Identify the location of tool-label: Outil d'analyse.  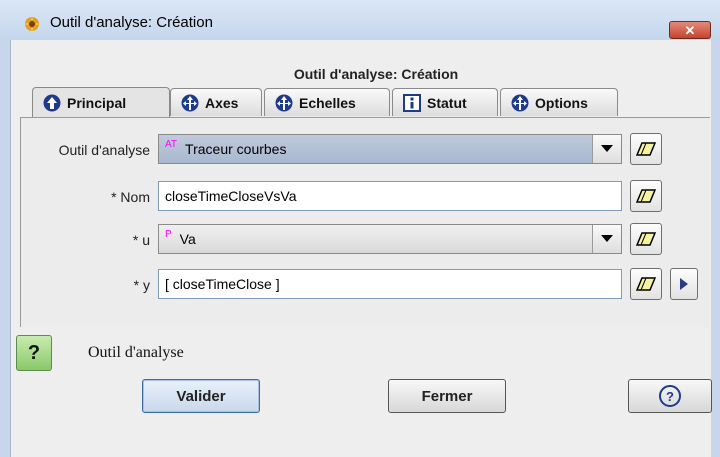
(104, 150).